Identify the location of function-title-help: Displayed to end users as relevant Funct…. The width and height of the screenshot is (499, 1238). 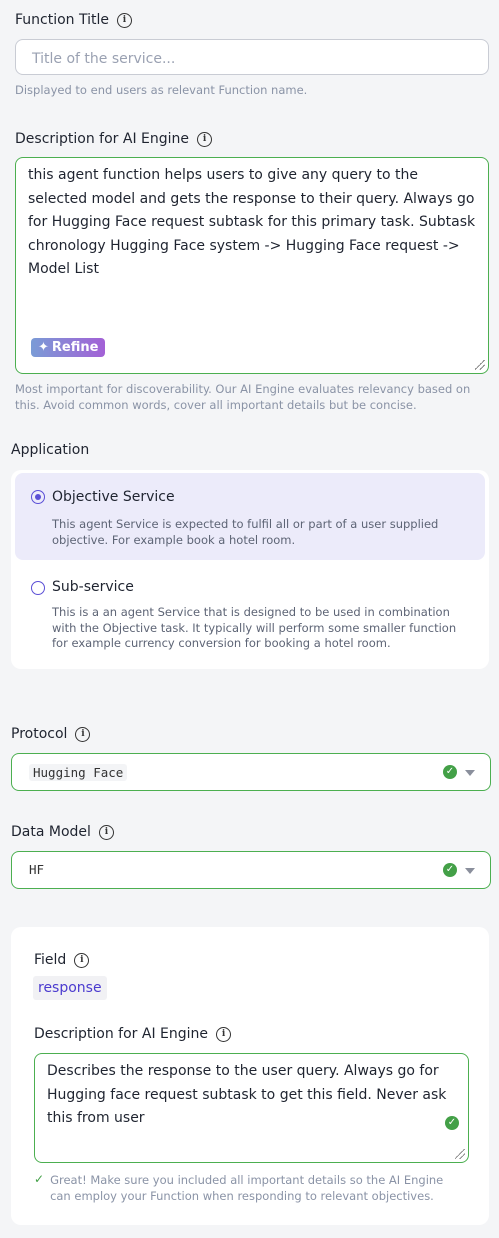
(161, 90).